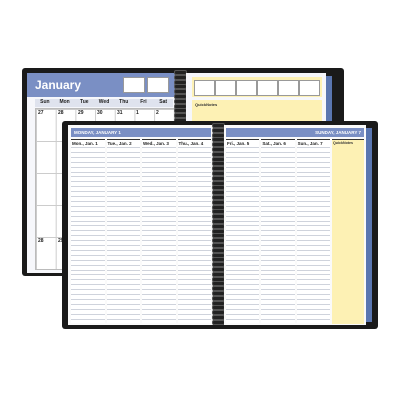 This screenshot has height=400, width=400. What do you see at coordinates (163, 102) in the screenshot?
I see `weekday-sat: Sat` at bounding box center [163, 102].